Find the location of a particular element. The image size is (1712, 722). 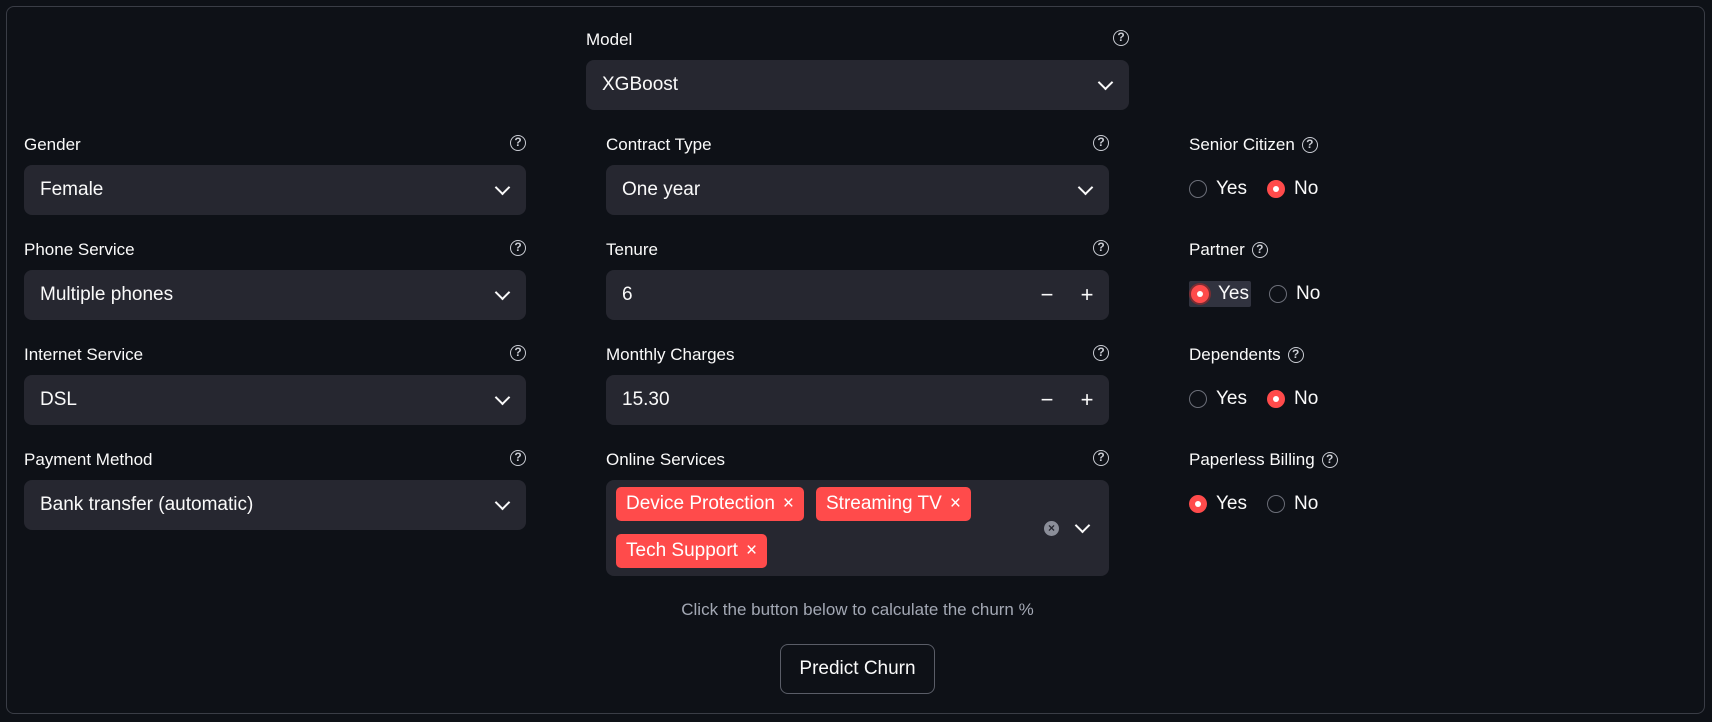

partner-radio-group: Yes No is located at coordinates (1264, 294).